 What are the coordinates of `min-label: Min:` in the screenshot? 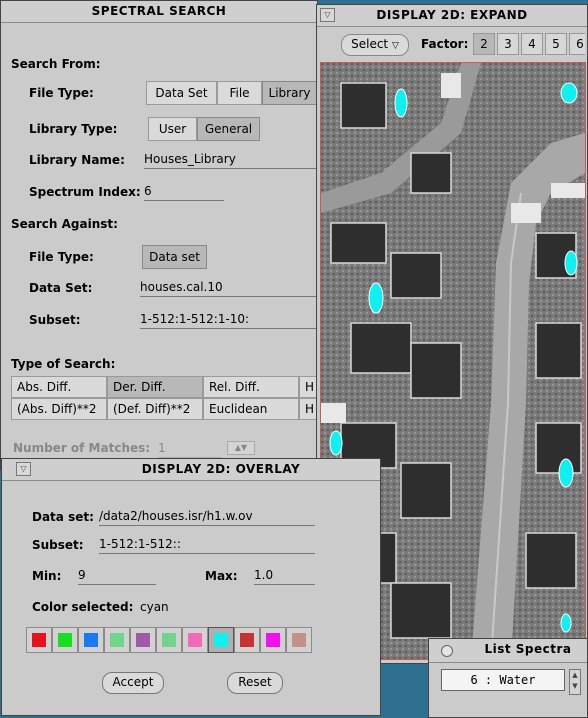 It's located at (47, 576).